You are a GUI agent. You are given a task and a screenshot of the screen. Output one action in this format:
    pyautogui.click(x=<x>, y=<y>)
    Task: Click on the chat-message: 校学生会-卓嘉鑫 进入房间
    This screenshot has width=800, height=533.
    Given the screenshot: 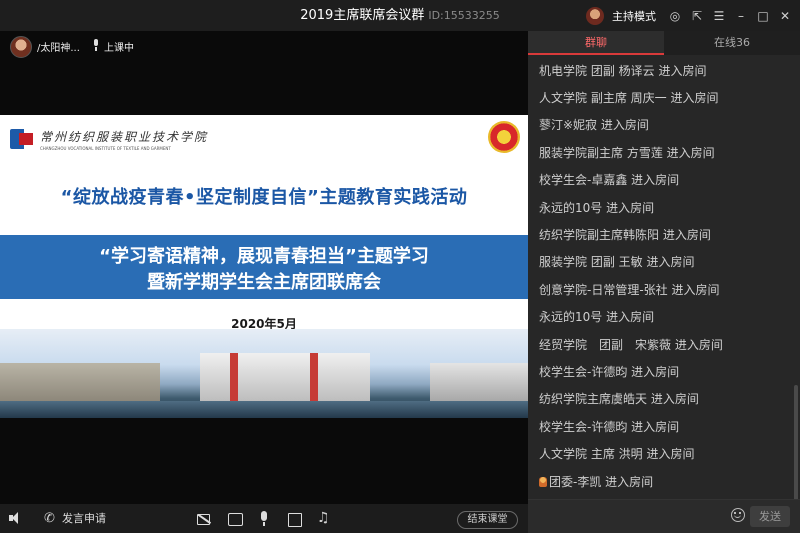 What is the action you would take?
    pyautogui.click(x=609, y=180)
    